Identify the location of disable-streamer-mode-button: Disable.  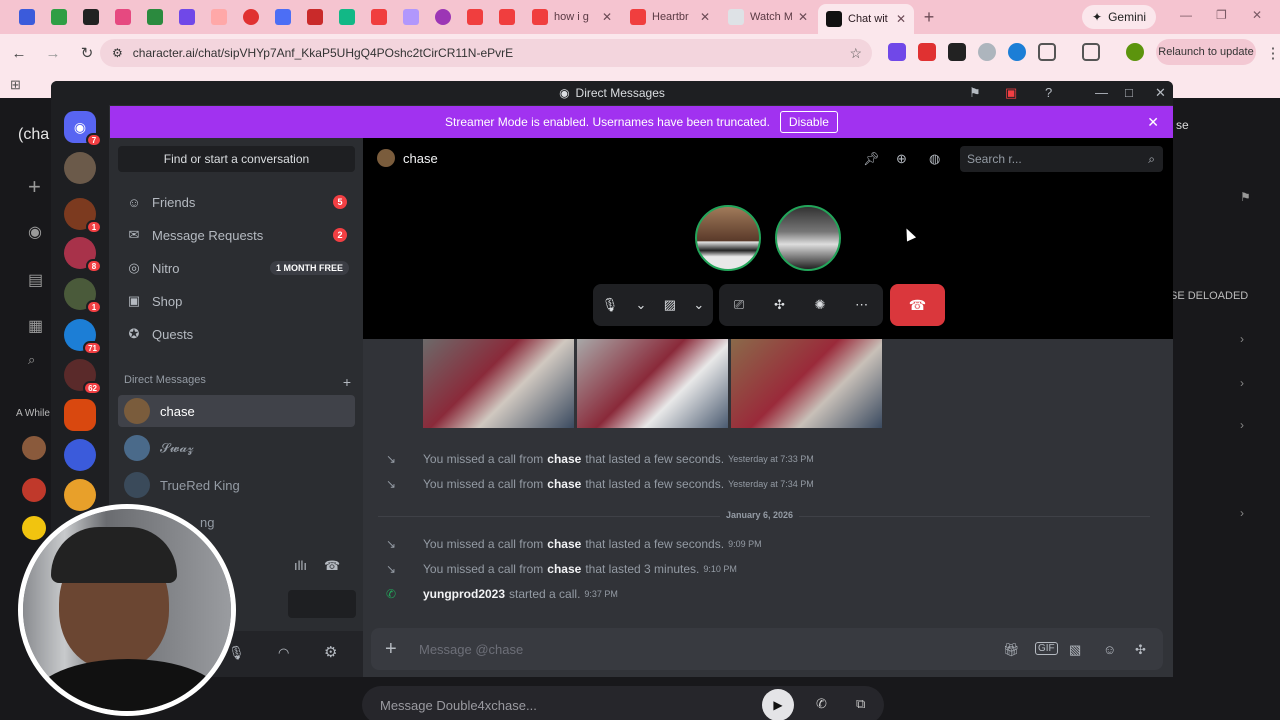
(808, 122).